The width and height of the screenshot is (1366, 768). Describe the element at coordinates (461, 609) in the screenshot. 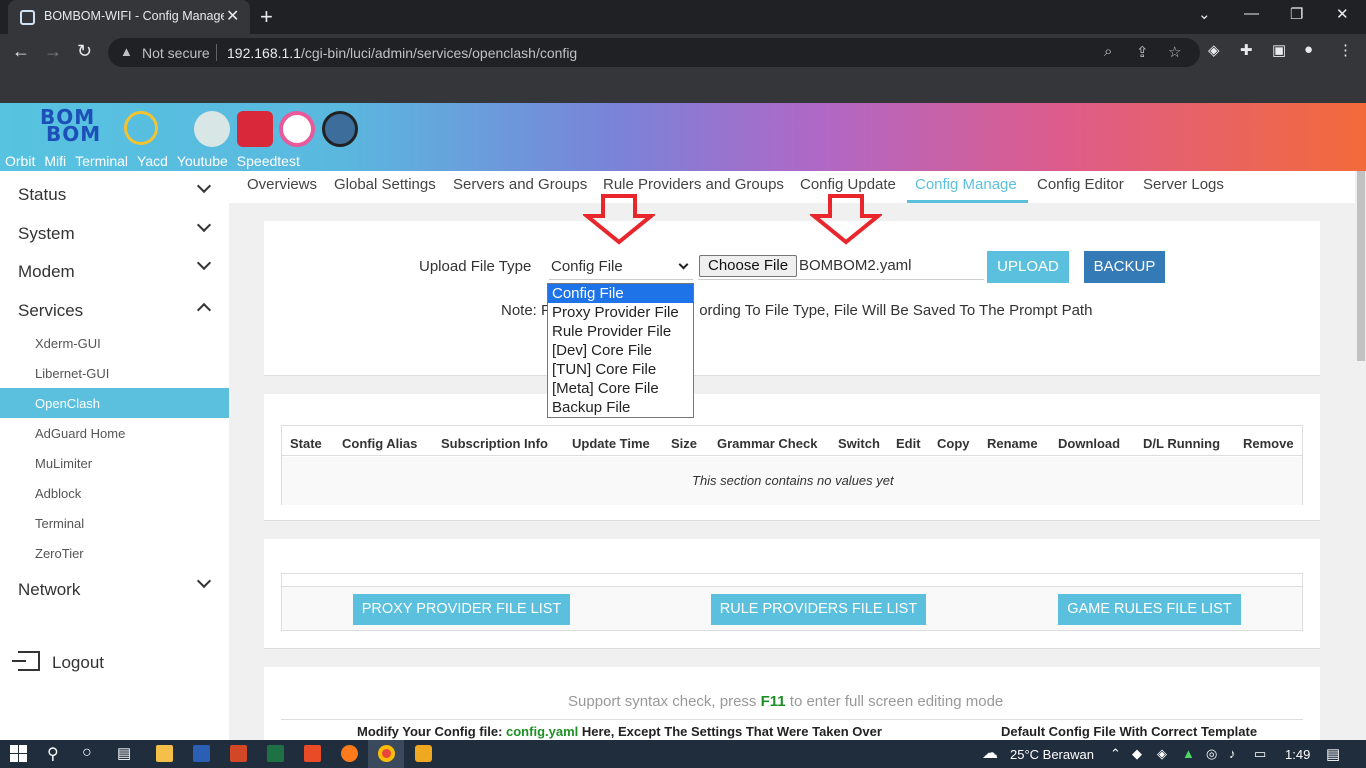

I see `proxy-provider-list-button: PROXY PROVIDER FILE LIST` at that location.